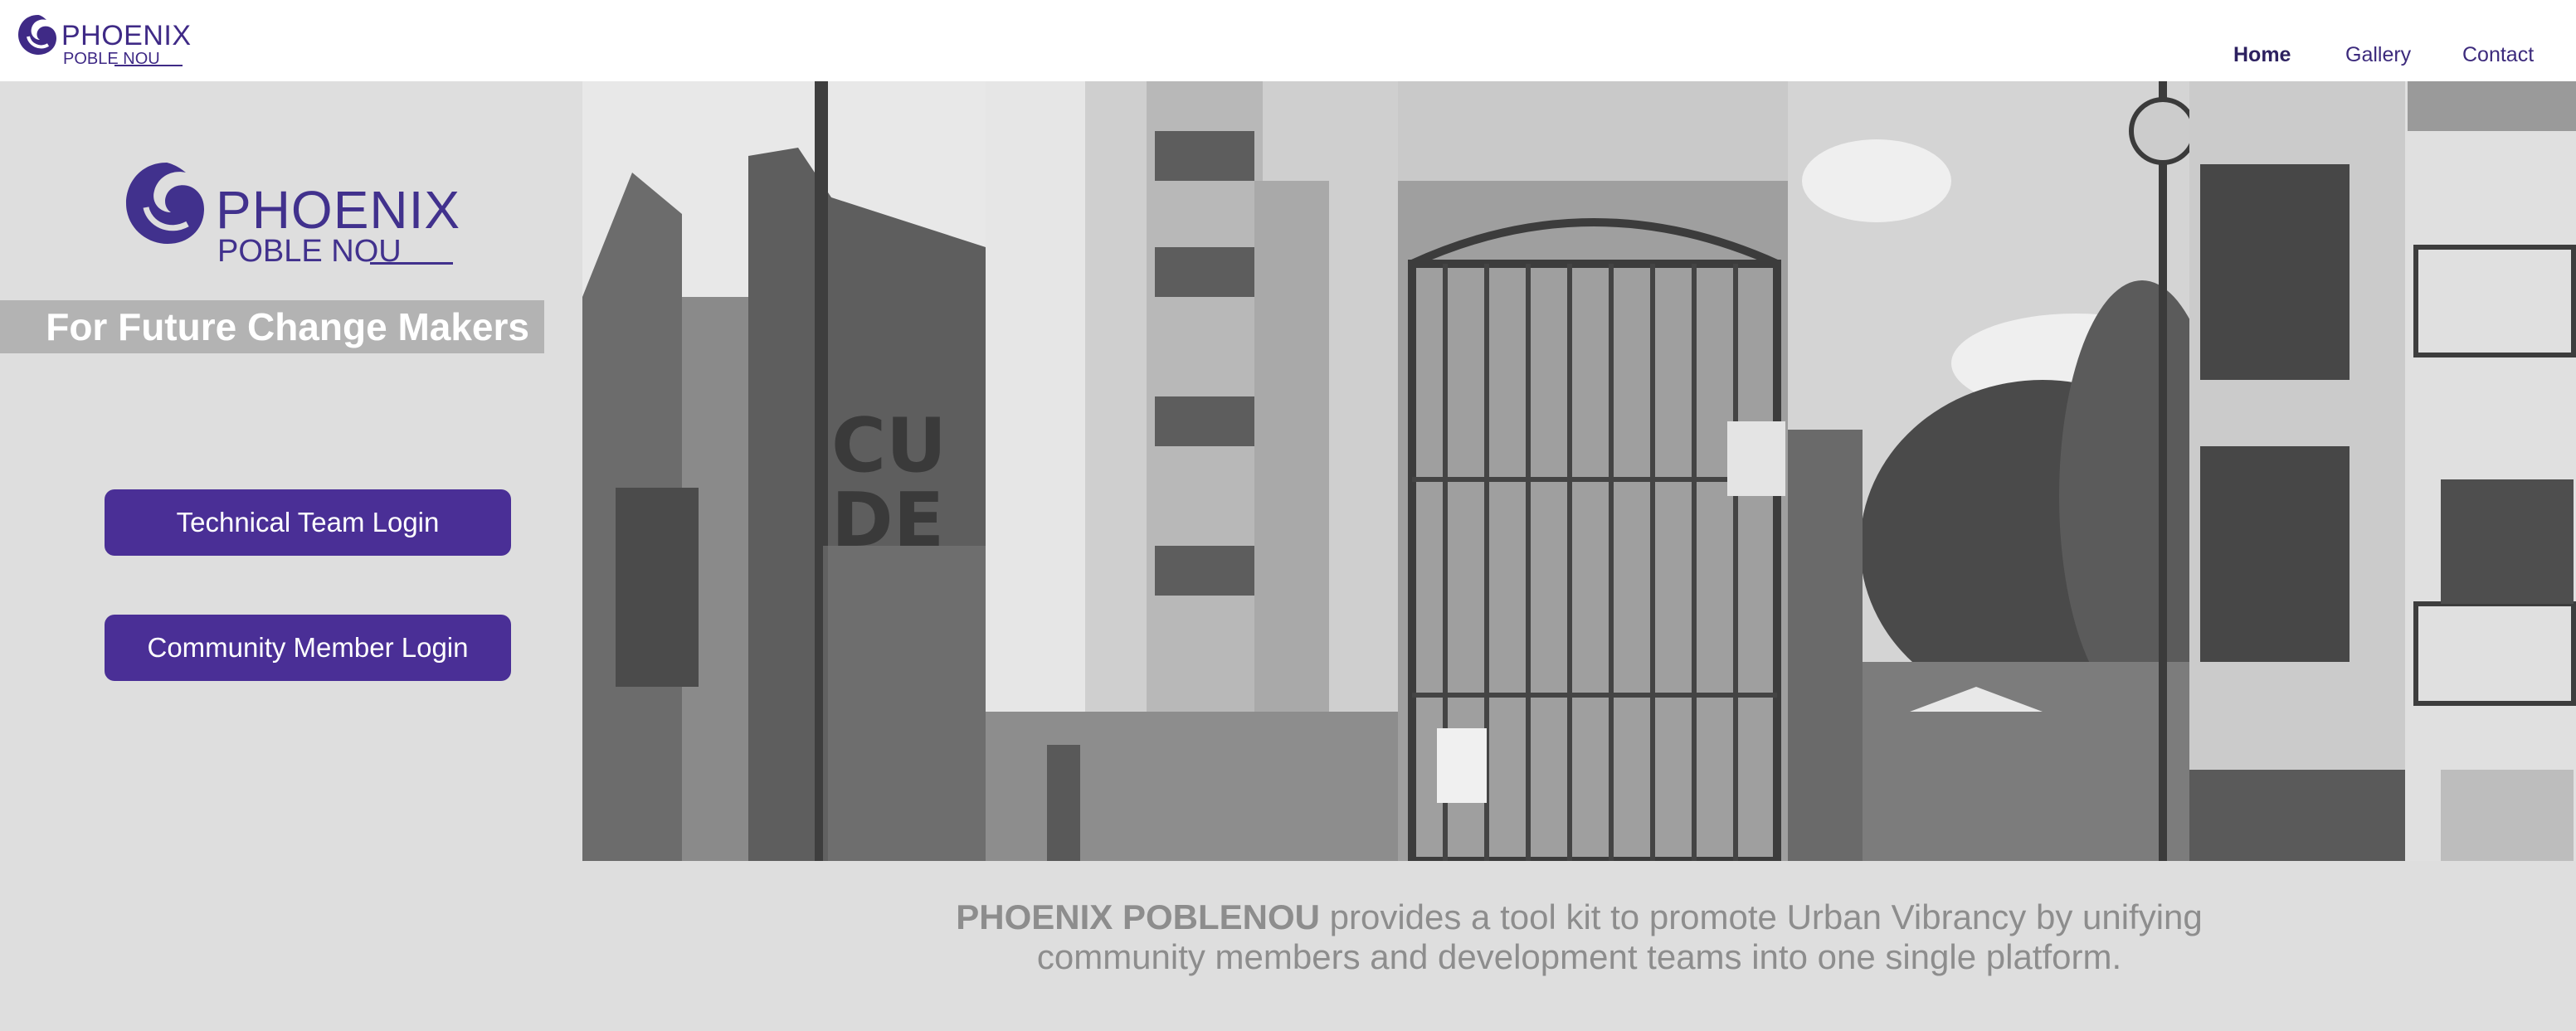 This screenshot has width=2576, height=1031. What do you see at coordinates (1138, 916) in the screenshot?
I see `description-brand: PHOENIX POBLENOU` at bounding box center [1138, 916].